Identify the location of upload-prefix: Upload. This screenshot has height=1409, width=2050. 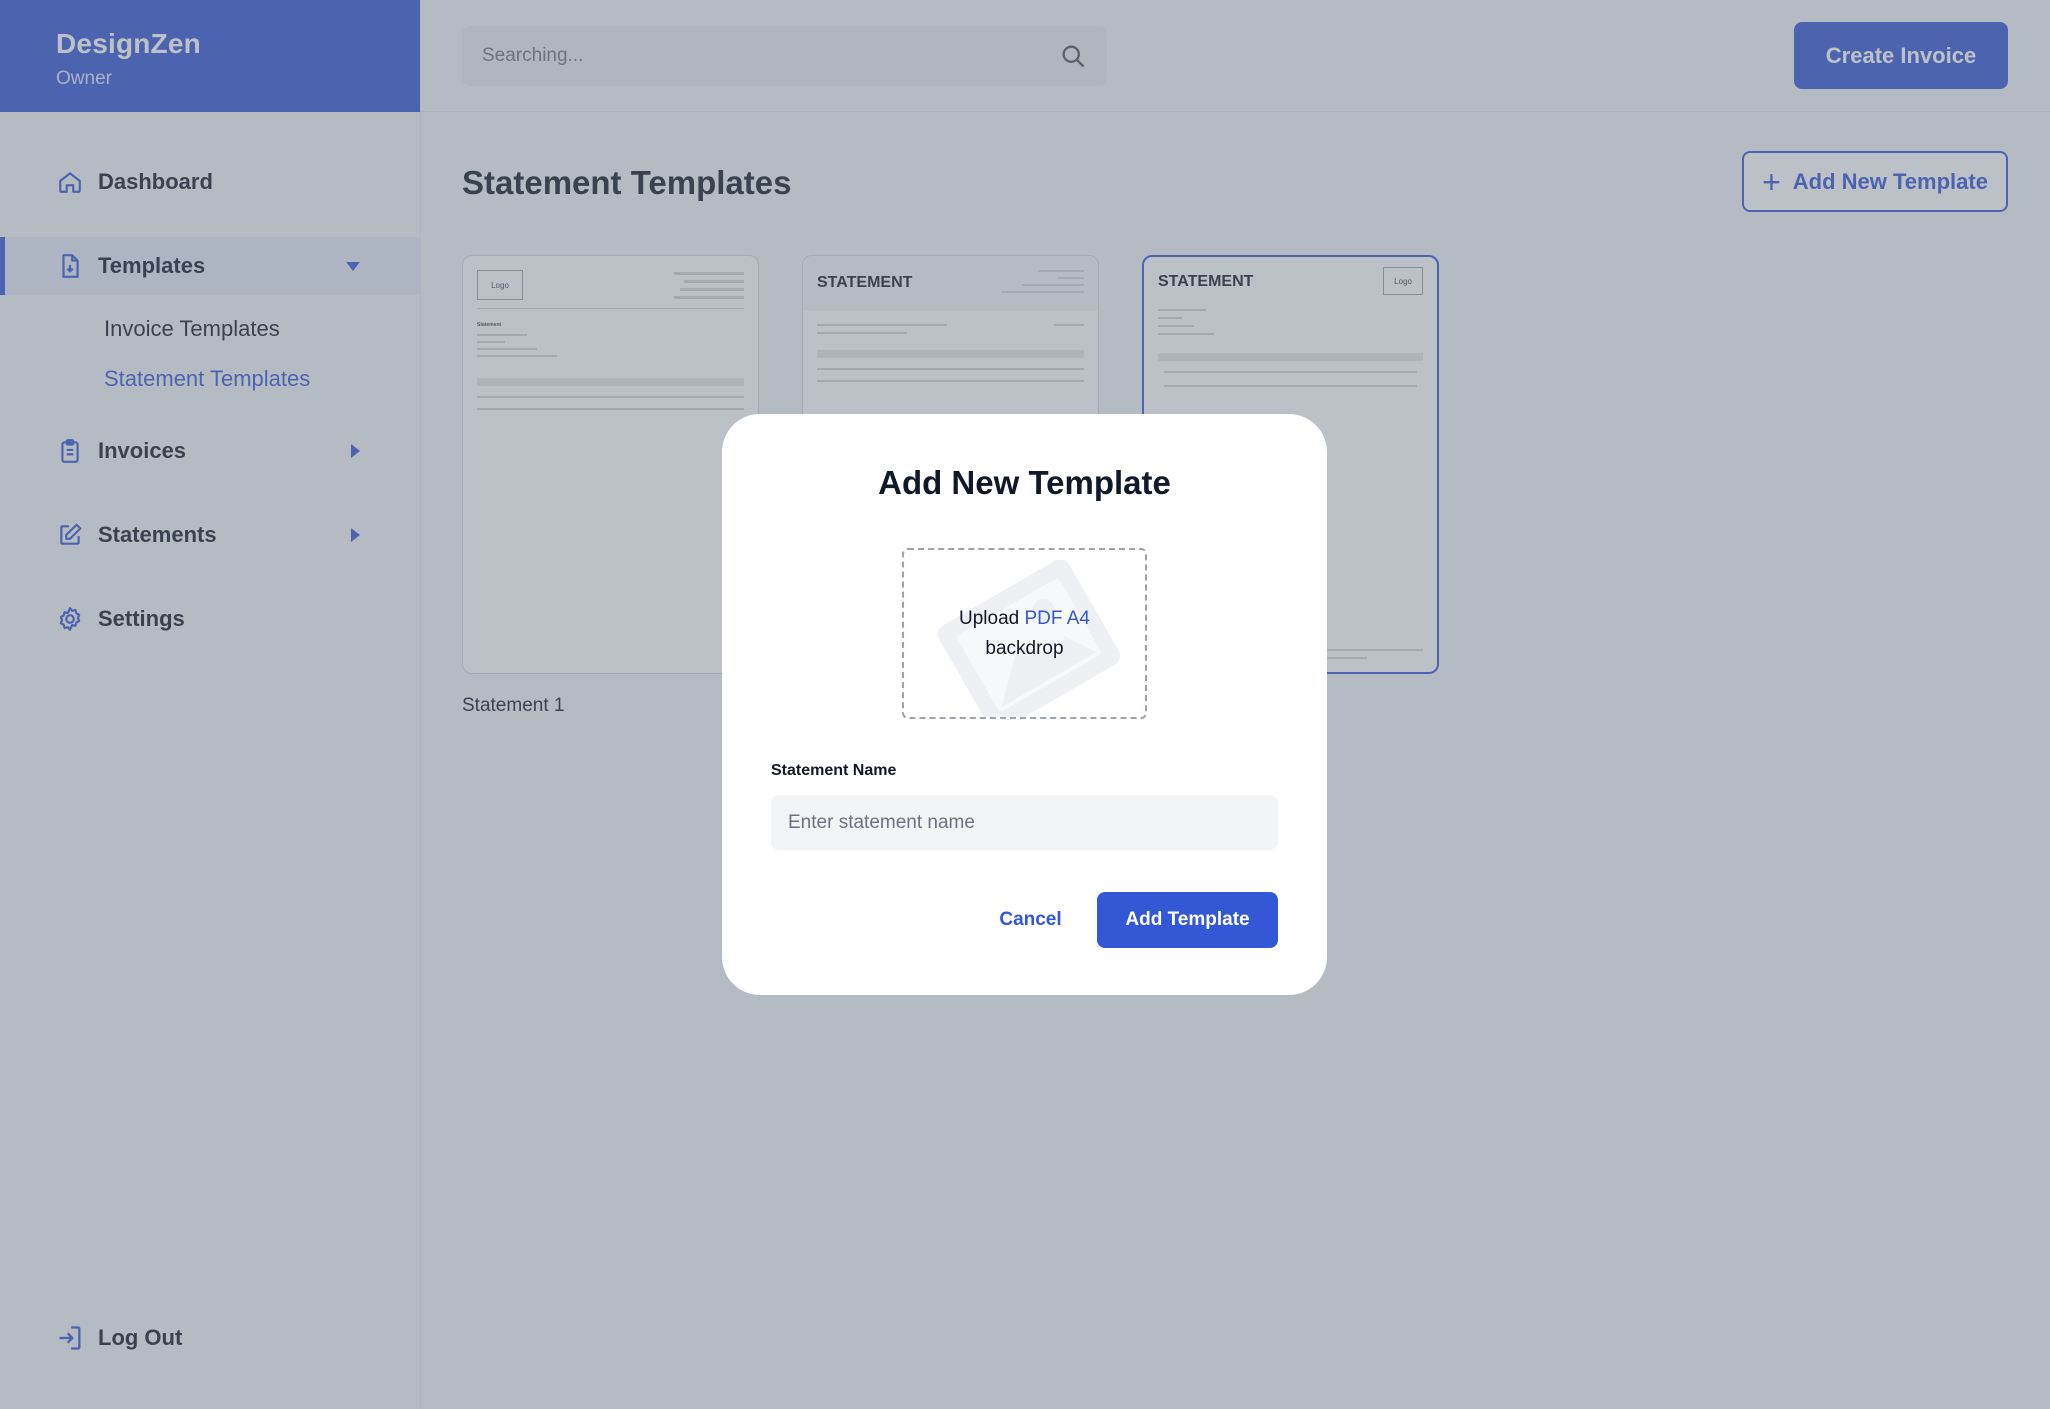
(989, 618).